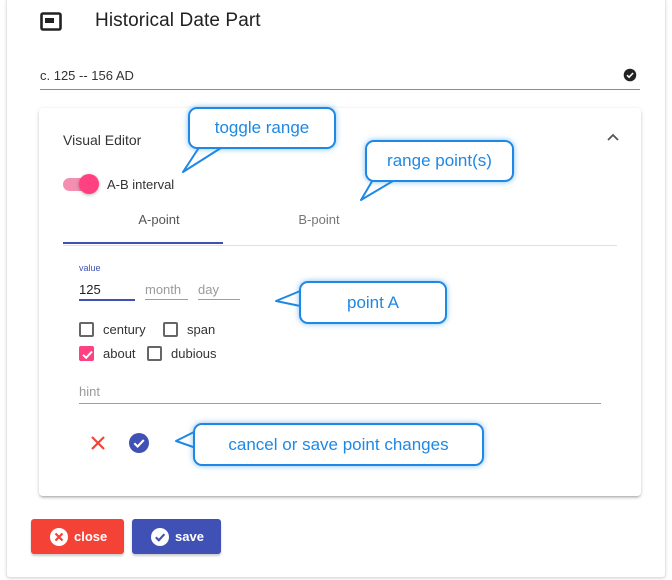 Image resolution: width=672 pixels, height=580 pixels. Describe the element at coordinates (90, 268) in the screenshot. I see `value-field-label: value` at that location.